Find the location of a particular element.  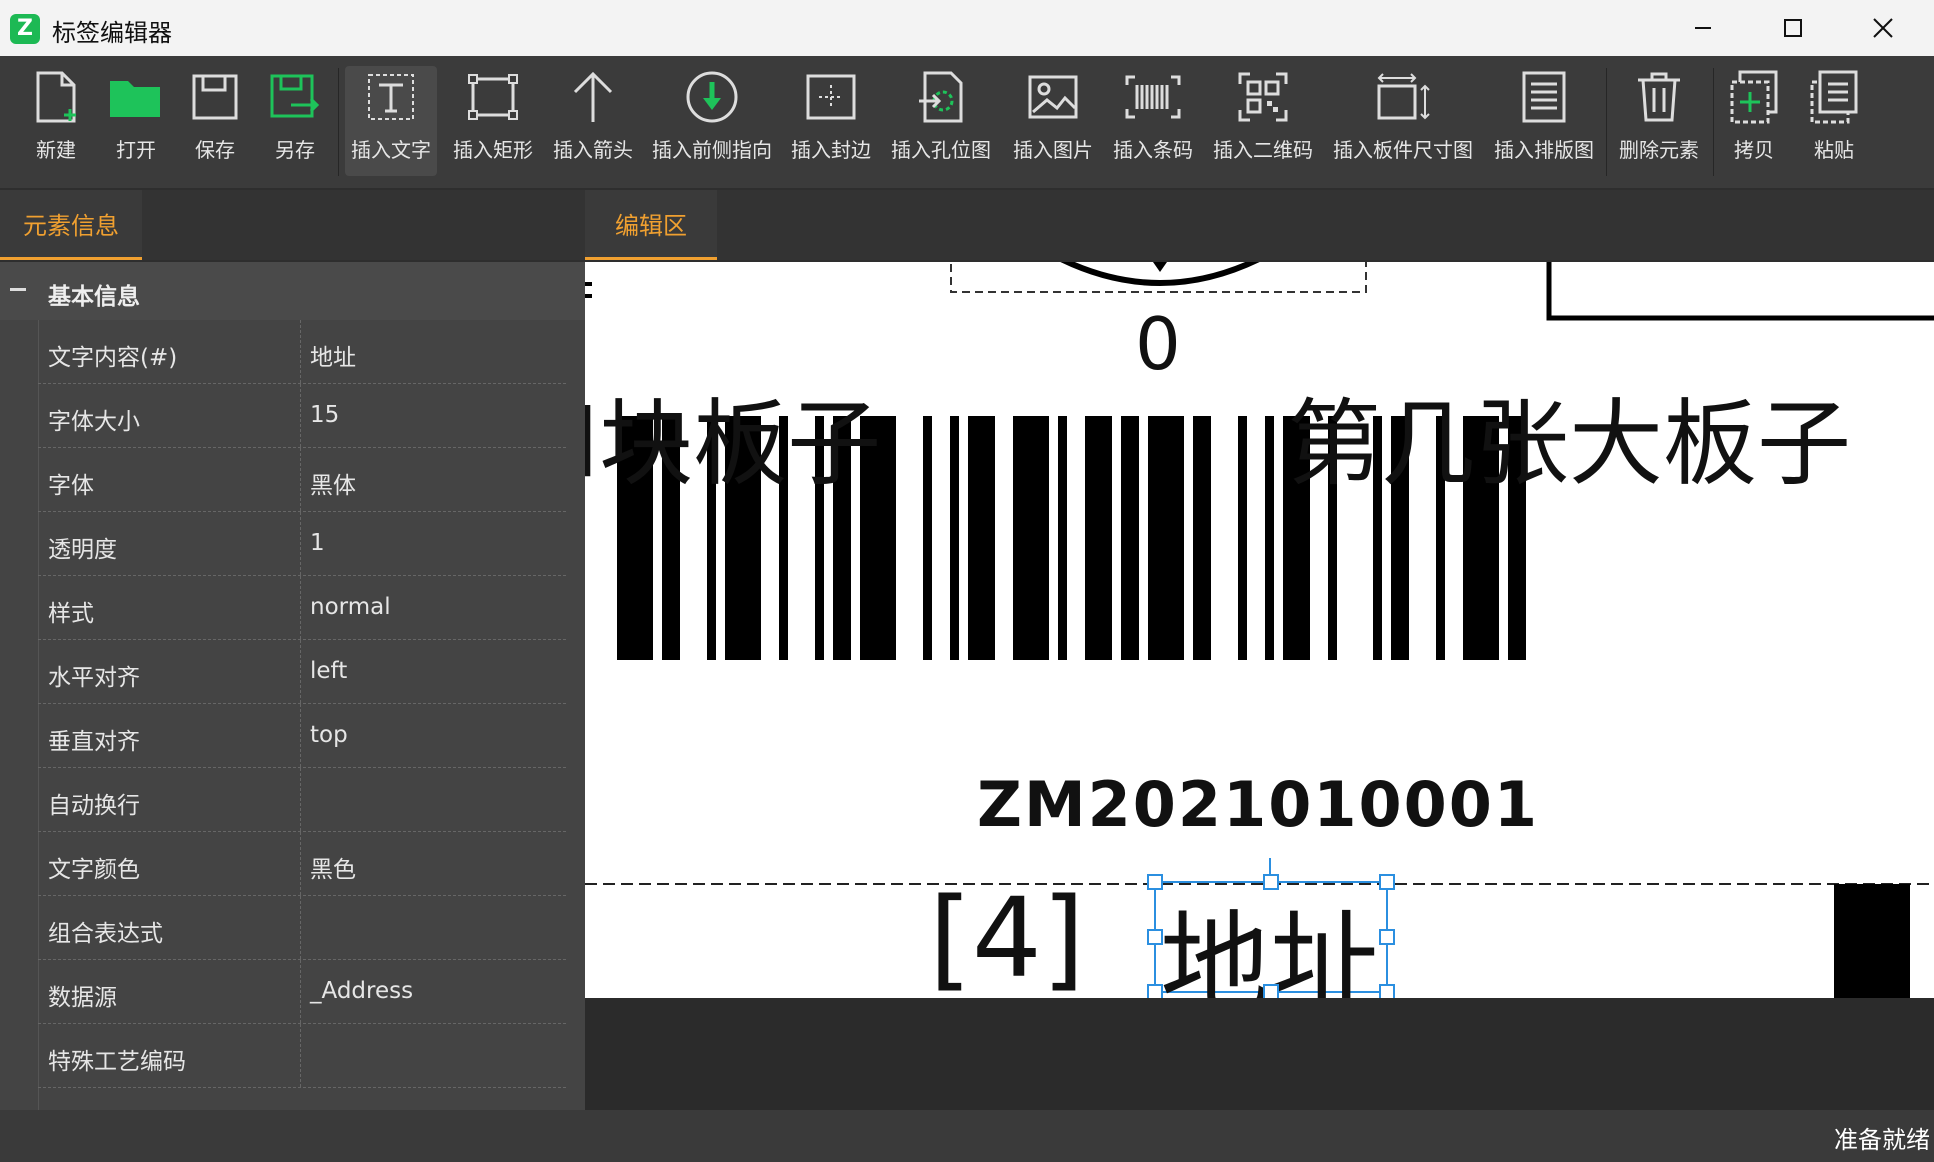

property-value: 15 is located at coordinates (324, 415).